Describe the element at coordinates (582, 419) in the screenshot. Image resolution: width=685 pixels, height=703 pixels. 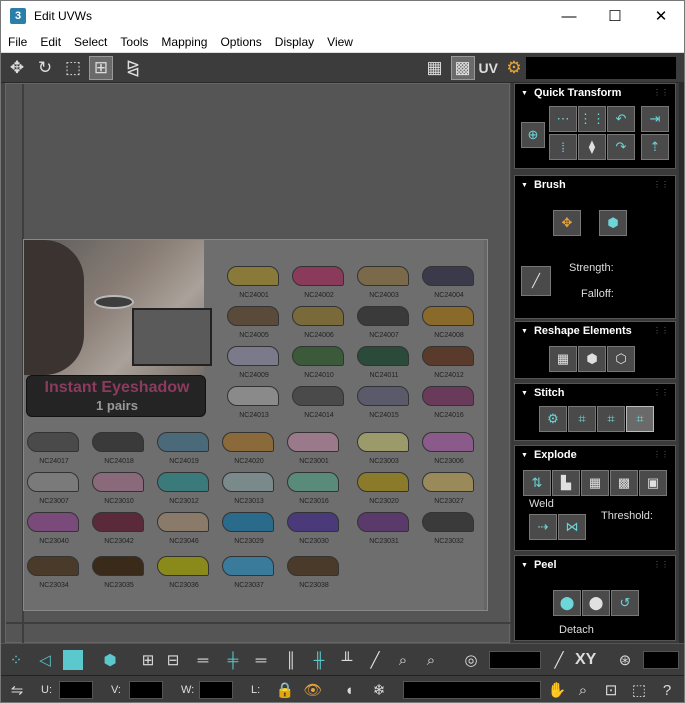
I see `stitch-target-icon: ⌗` at that location.